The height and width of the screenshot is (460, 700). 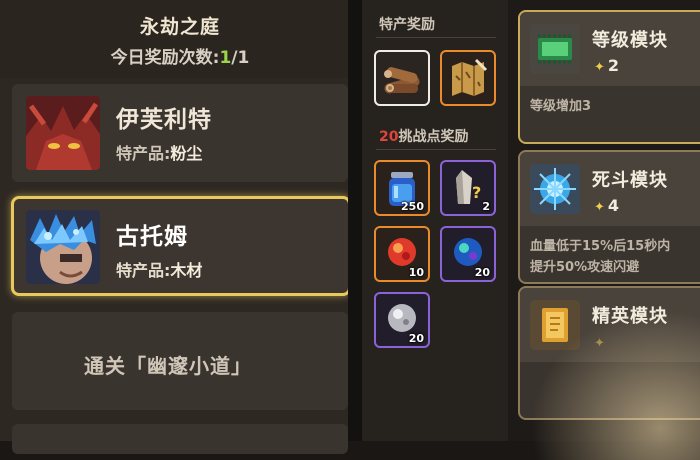 What do you see at coordinates (243, 58) in the screenshot?
I see `daily-reward-total: 1` at bounding box center [243, 58].